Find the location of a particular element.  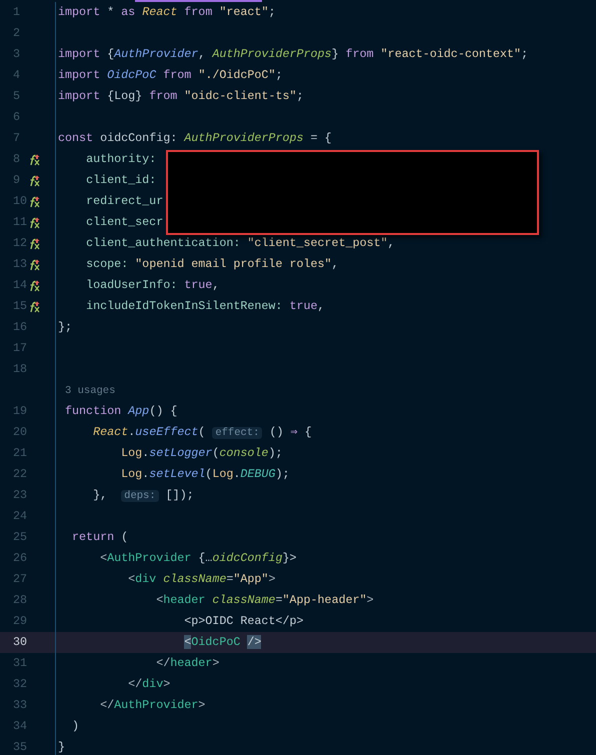

line-number: 10 is located at coordinates (20, 201).